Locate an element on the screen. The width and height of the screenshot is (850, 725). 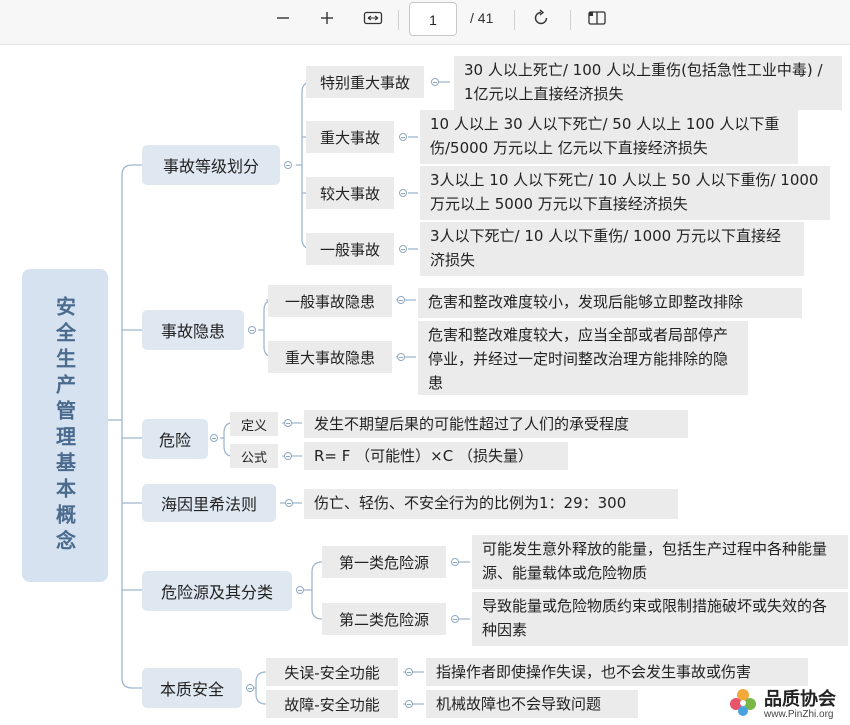
root-node: 安全生产管理基本概念 is located at coordinates (65, 425).